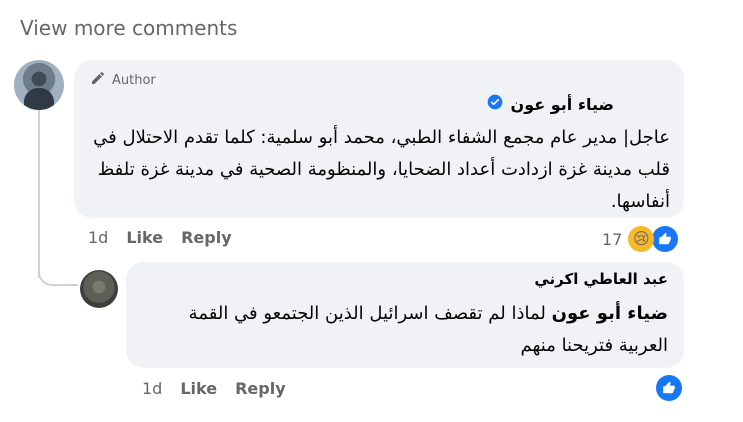 The width and height of the screenshot is (743, 422). Describe the element at coordinates (260, 388) in the screenshot. I see `reply-reply-button: Reply` at that location.